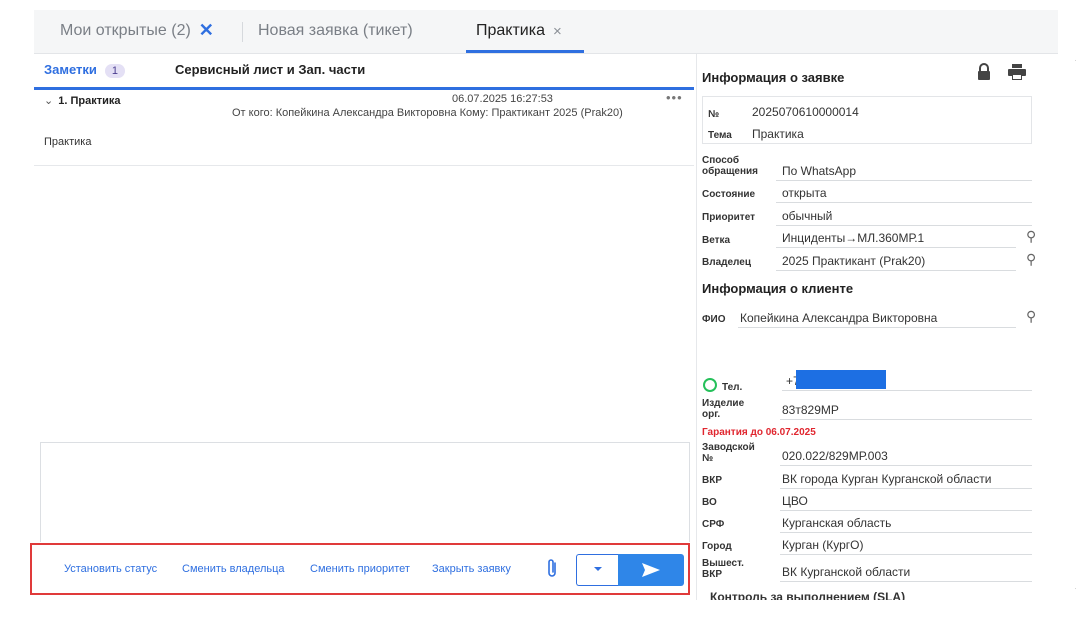 This screenshot has height=622, width=1076. Describe the element at coordinates (510, 30) in the screenshot. I see `tab-practice-label: Практика` at that location.